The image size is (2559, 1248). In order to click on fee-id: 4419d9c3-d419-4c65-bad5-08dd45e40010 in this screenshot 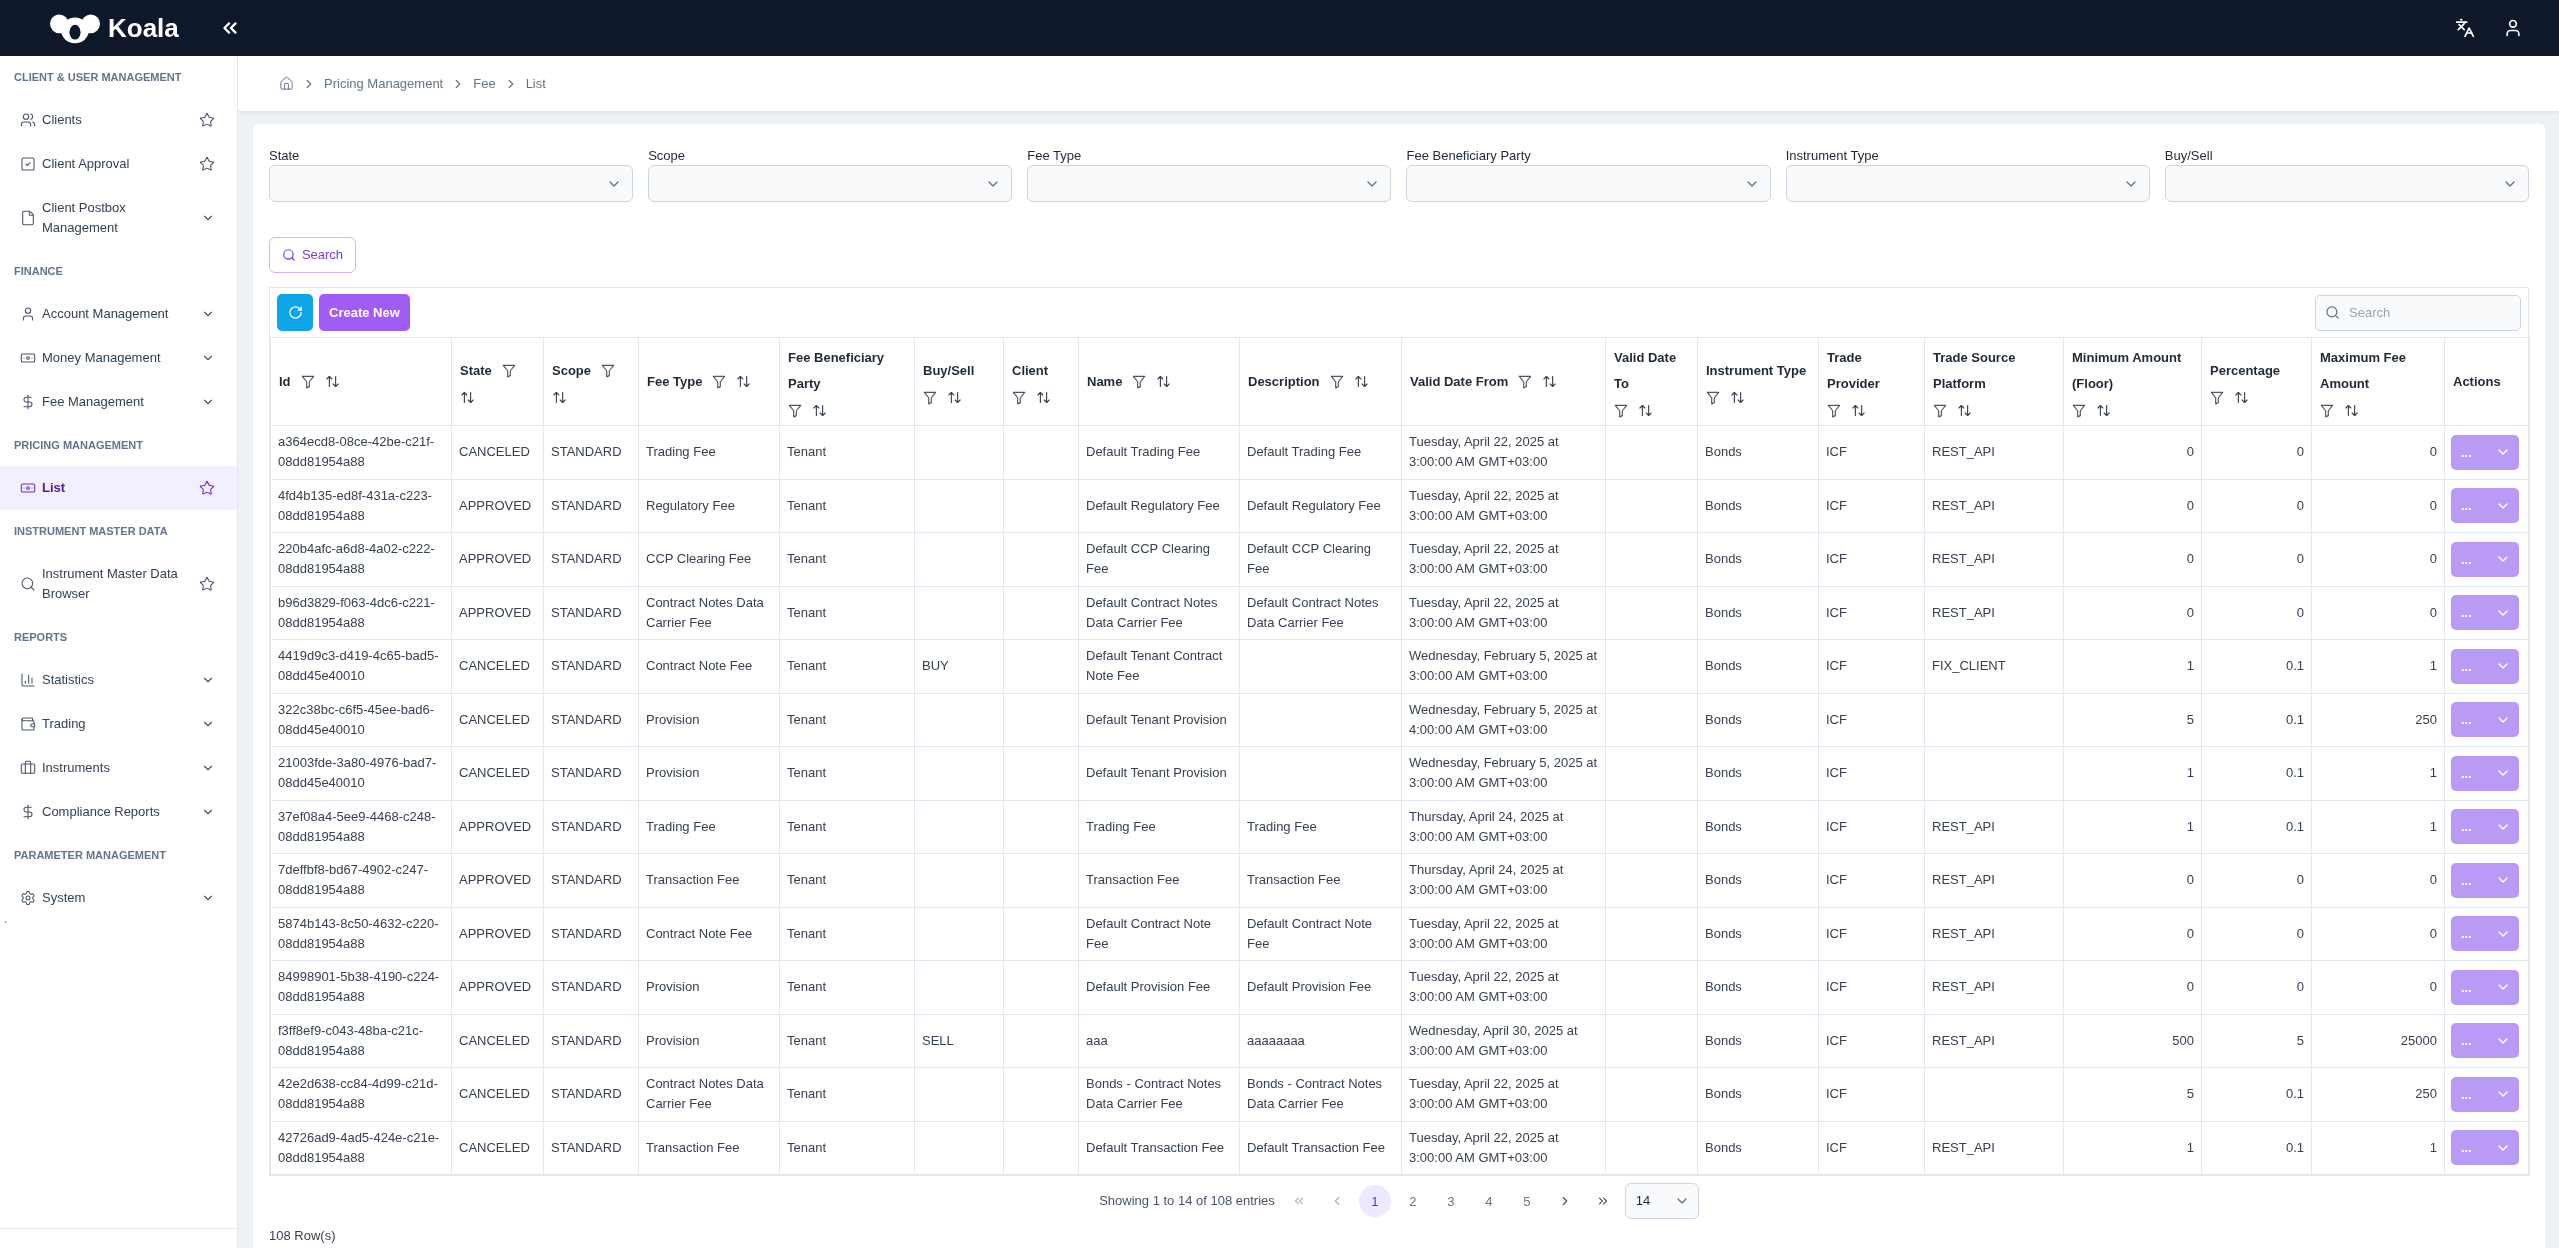, I will do `click(361, 666)`.